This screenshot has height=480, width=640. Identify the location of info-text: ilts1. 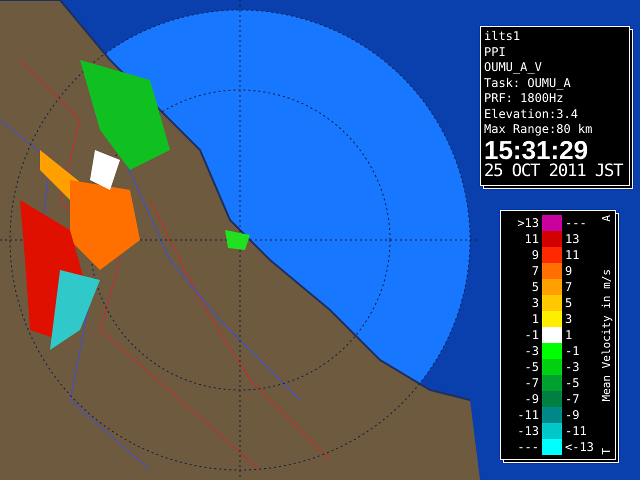
(503, 36).